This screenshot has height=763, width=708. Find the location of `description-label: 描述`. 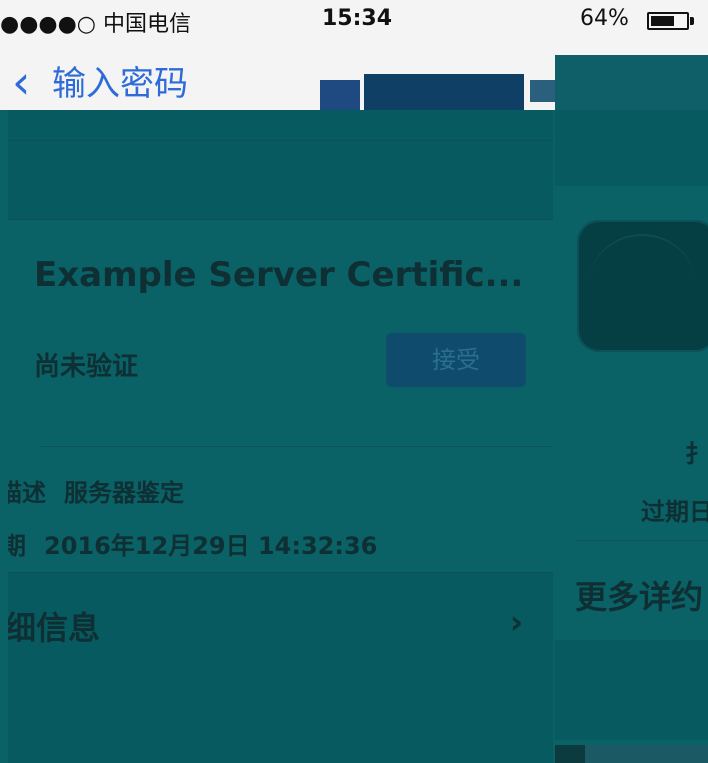

description-label: 描述 is located at coordinates (27, 493).